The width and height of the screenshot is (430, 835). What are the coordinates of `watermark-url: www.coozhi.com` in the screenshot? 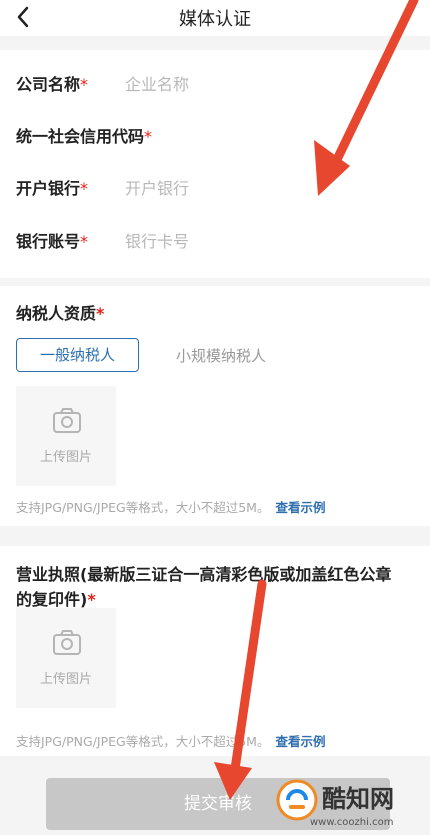 It's located at (352, 822).